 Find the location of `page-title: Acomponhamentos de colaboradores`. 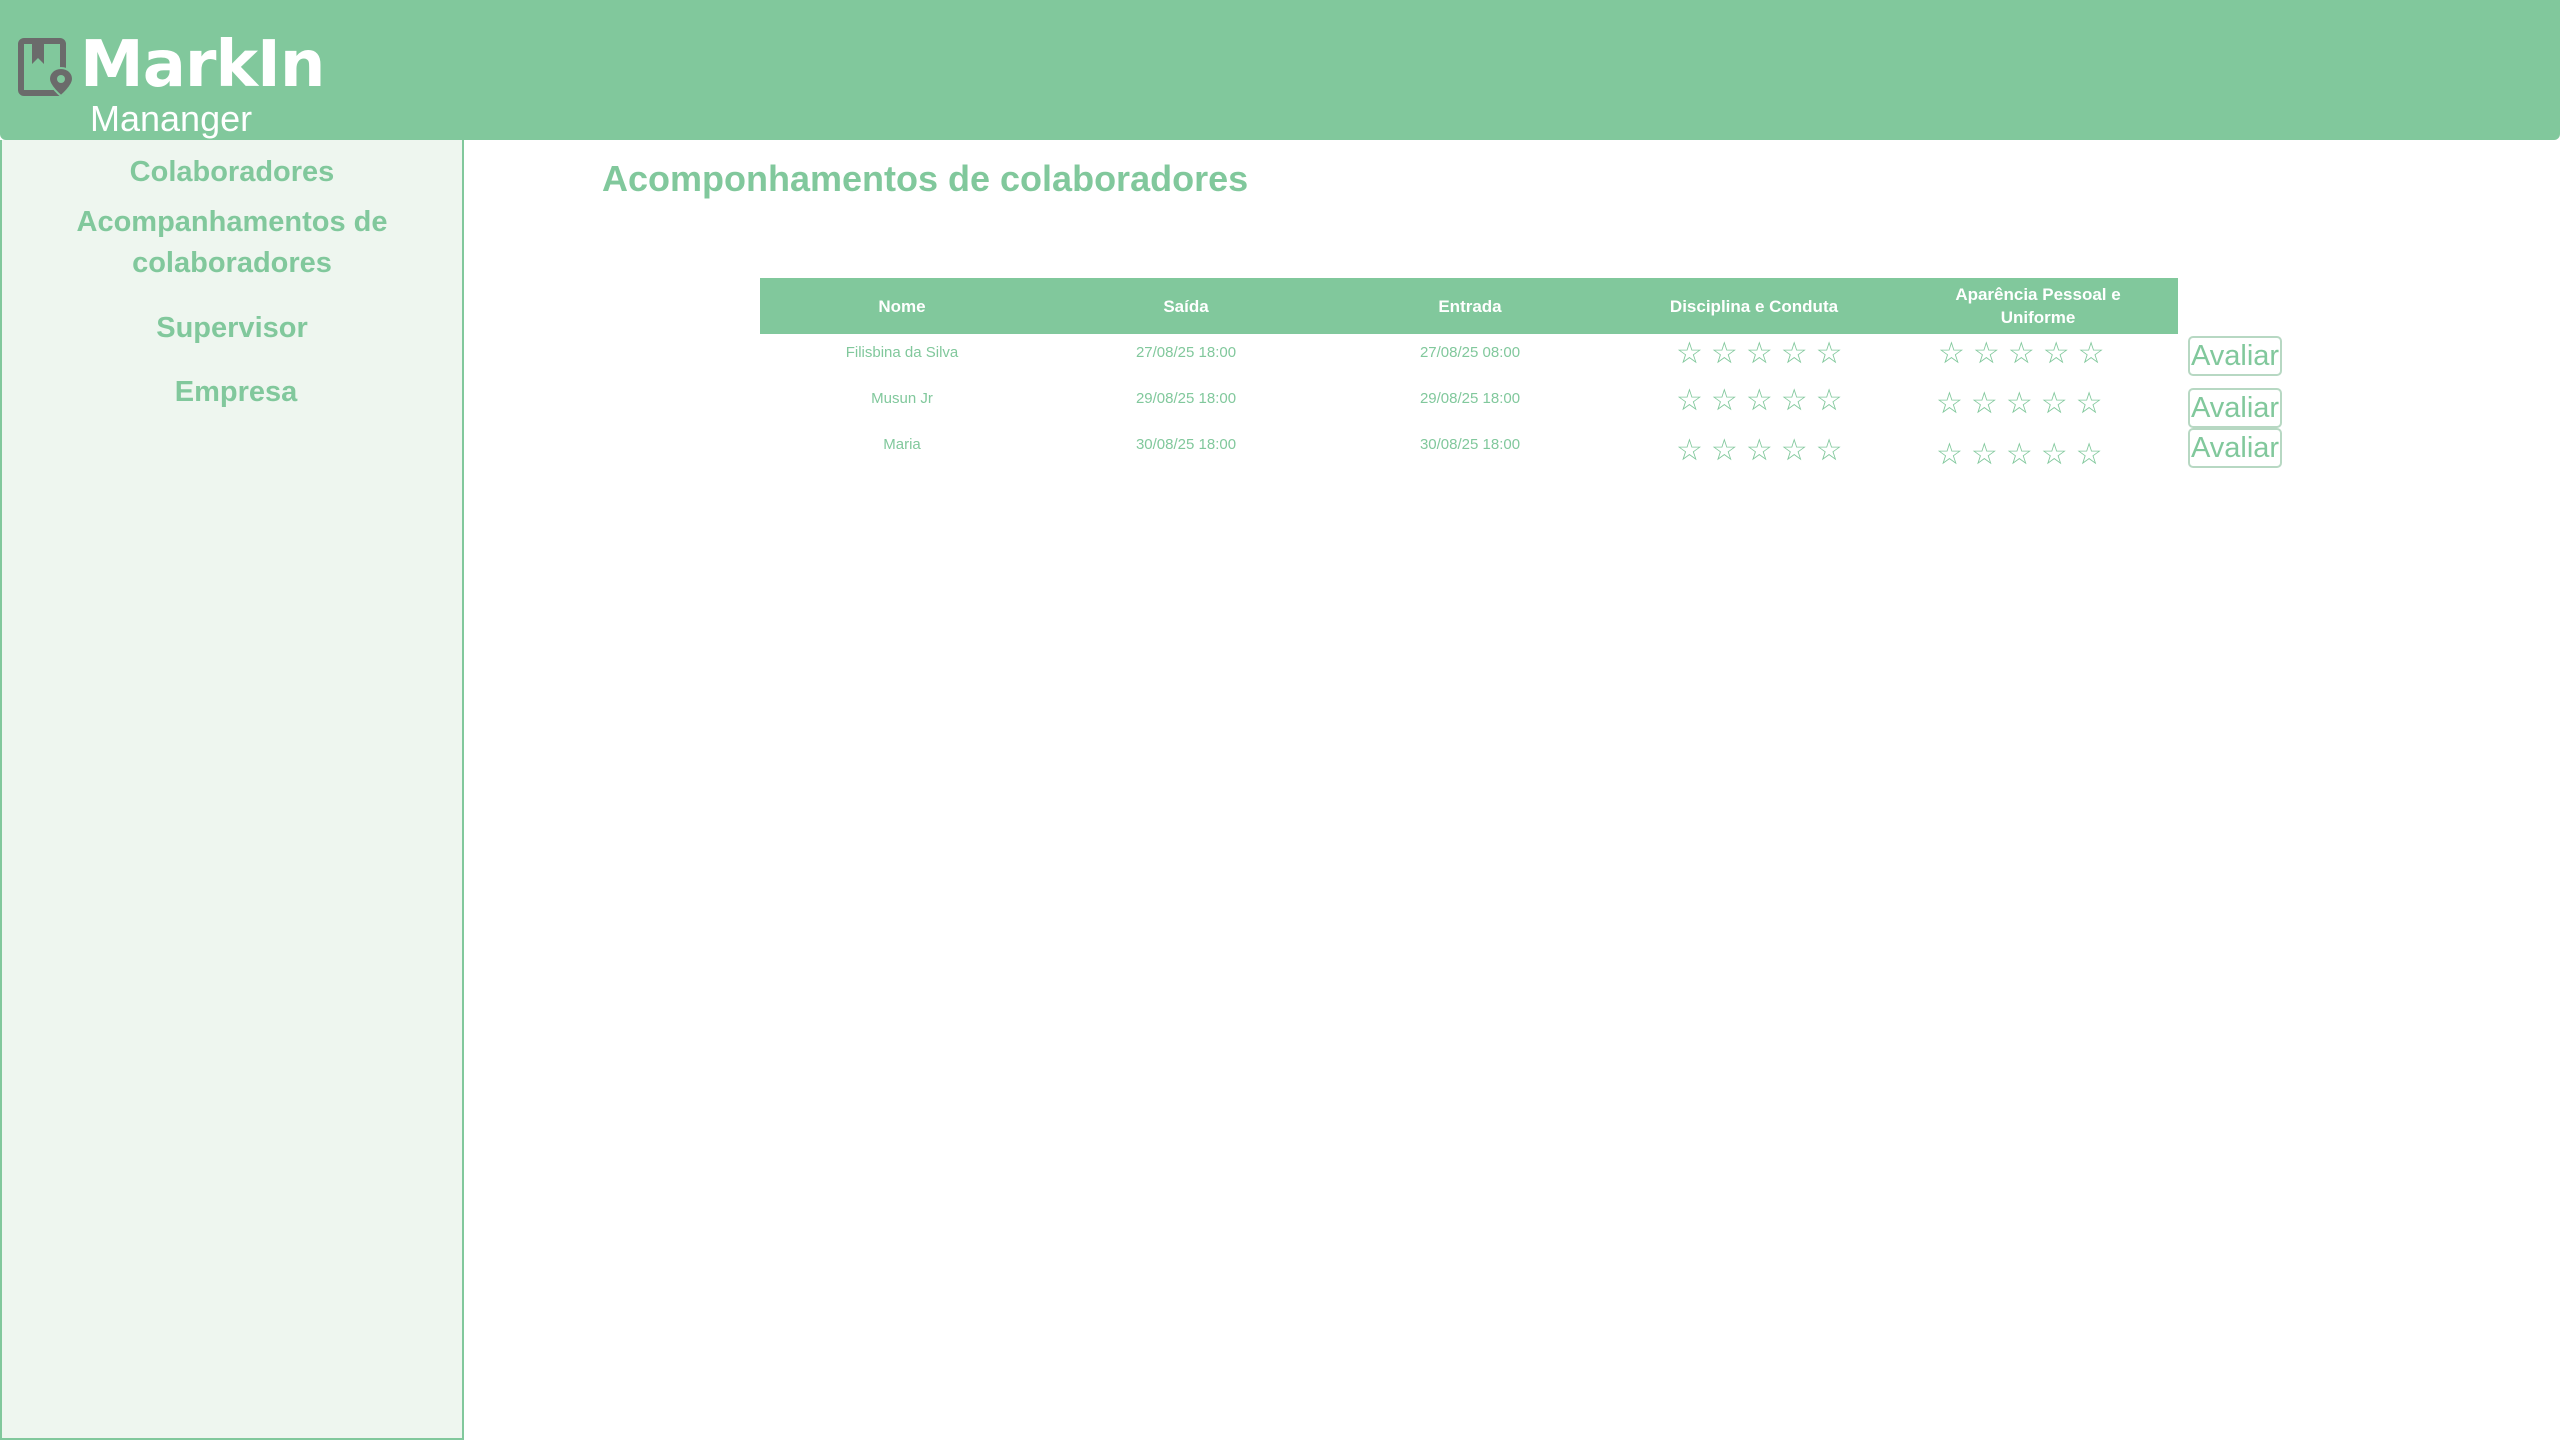

page-title: Acomponhamentos de colaboradores is located at coordinates (925, 178).